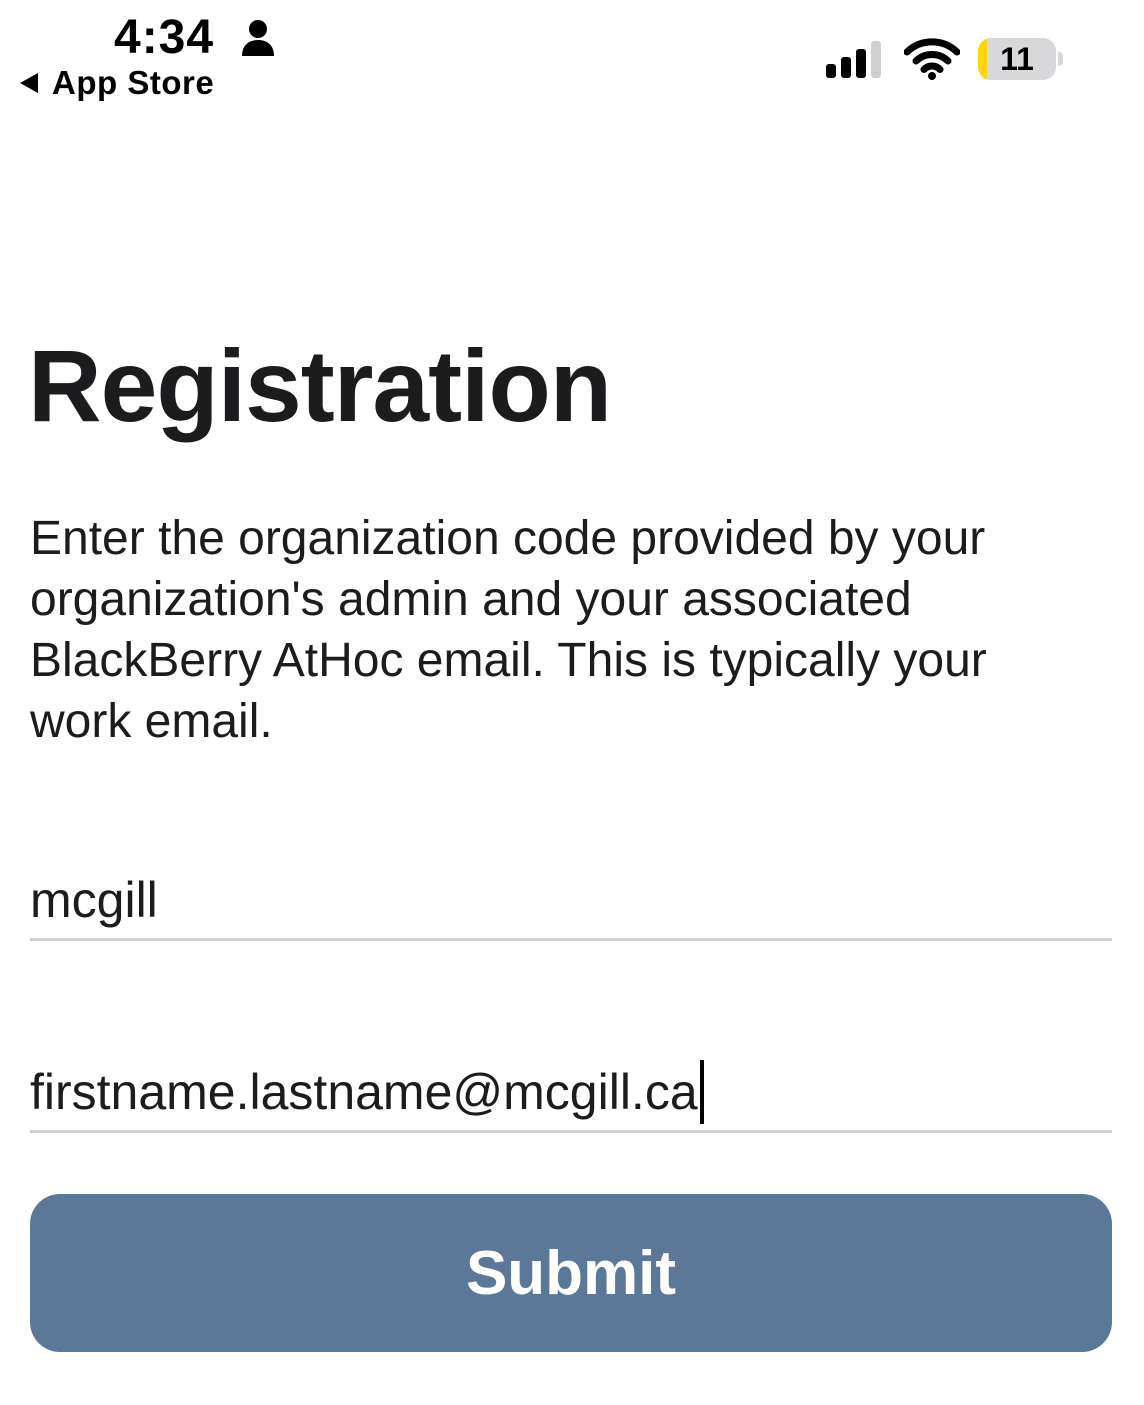  What do you see at coordinates (320, 386) in the screenshot?
I see `page-title: Registration` at bounding box center [320, 386].